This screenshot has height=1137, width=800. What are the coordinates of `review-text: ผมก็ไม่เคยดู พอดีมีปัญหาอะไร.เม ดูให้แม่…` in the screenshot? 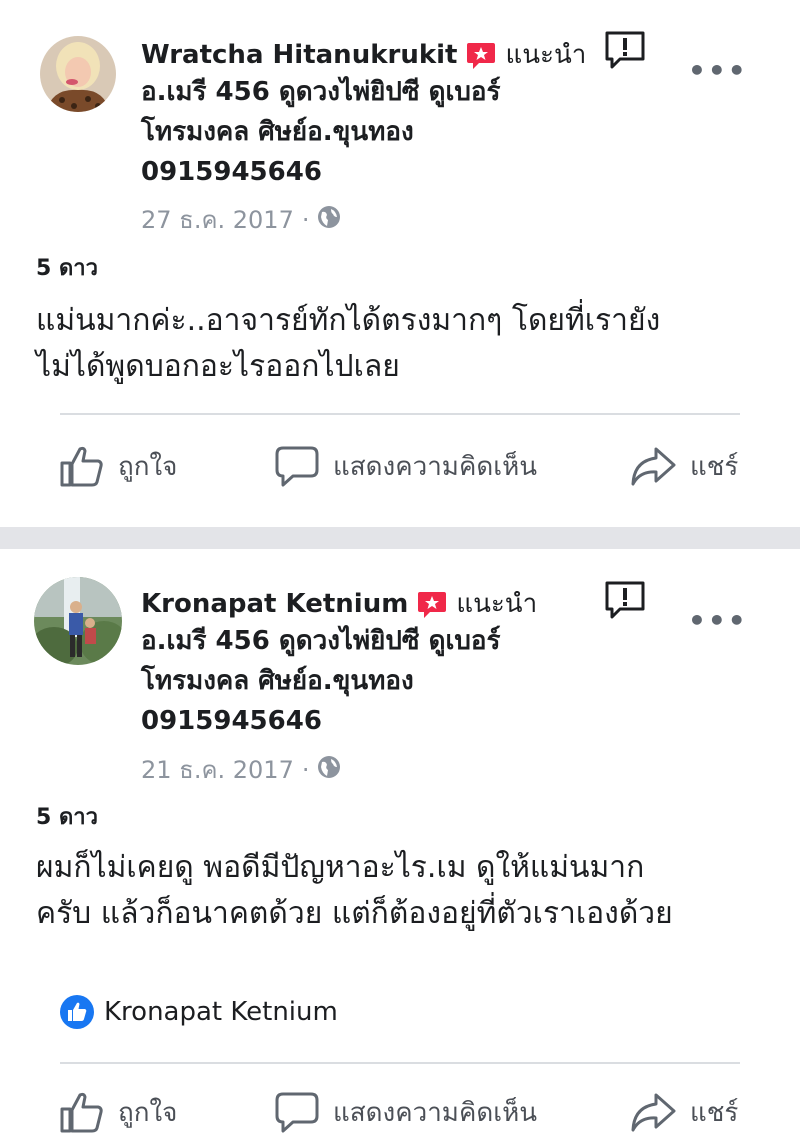 It's located at (406, 891).